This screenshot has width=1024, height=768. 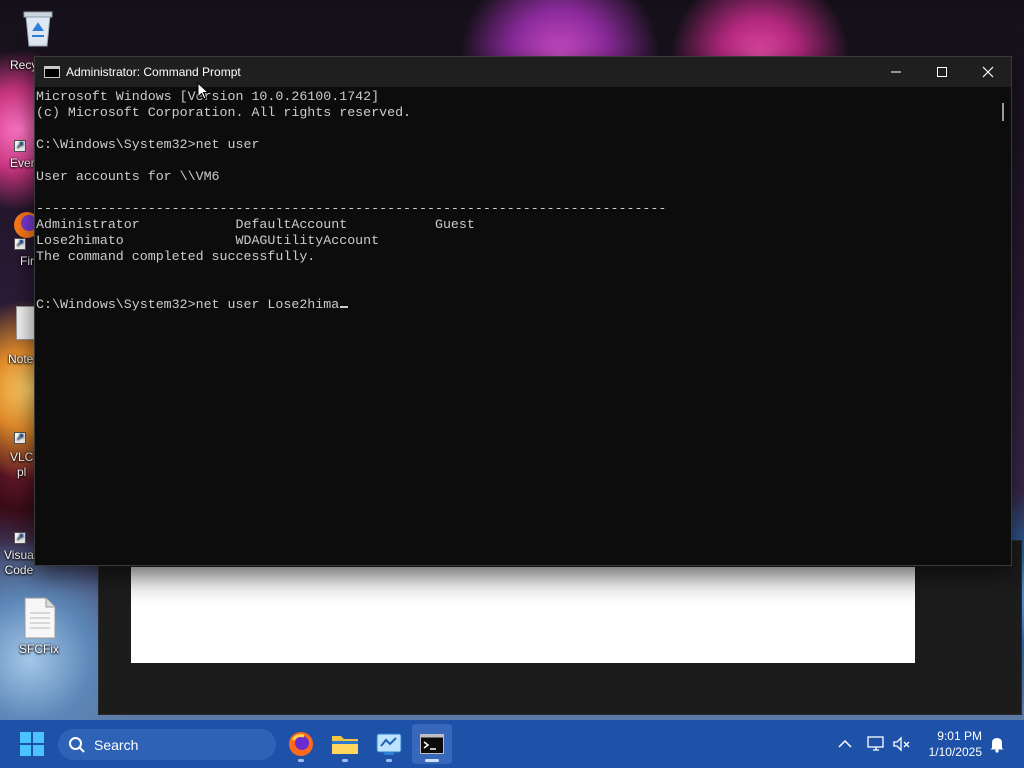 What do you see at coordinates (255, 224) in the screenshot?
I see `console-line: Administrator DefaultAccount Guest` at bounding box center [255, 224].